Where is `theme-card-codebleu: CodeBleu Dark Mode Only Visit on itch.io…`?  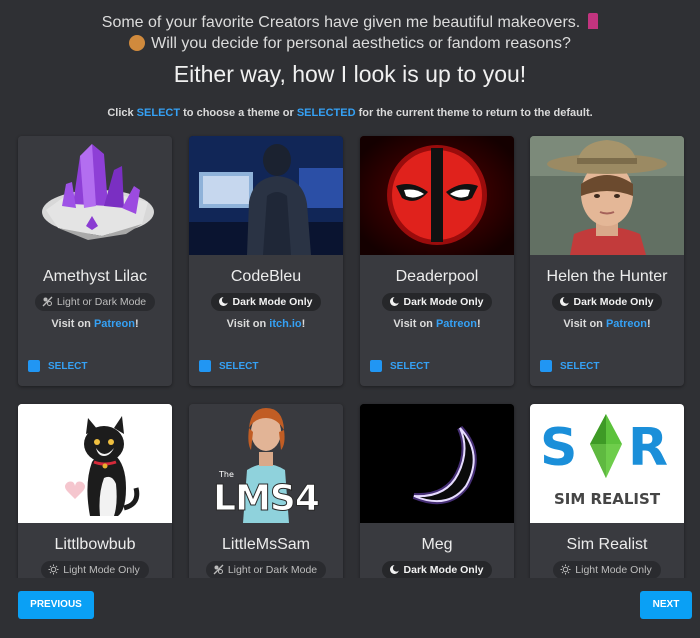 theme-card-codebleu: CodeBleu Dark Mode Only Visit on itch.io… is located at coordinates (266, 261).